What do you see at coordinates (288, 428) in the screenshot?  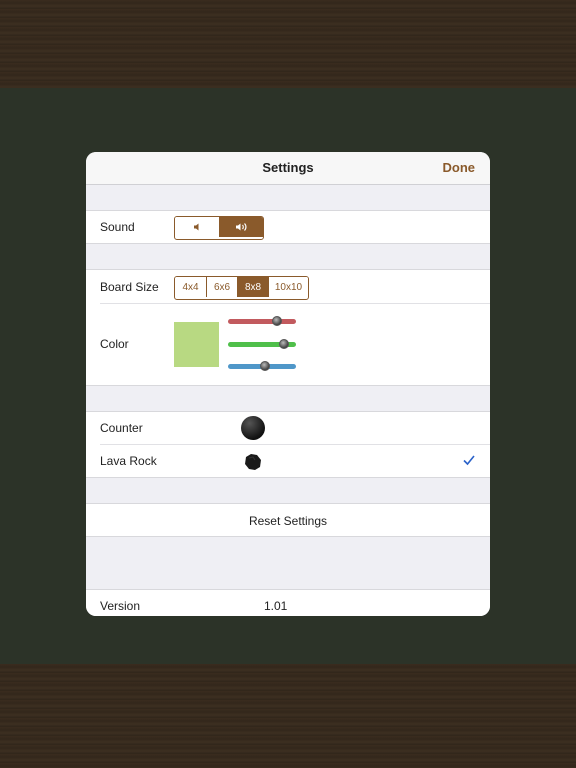 I see `piece-row-counter: Counter` at bounding box center [288, 428].